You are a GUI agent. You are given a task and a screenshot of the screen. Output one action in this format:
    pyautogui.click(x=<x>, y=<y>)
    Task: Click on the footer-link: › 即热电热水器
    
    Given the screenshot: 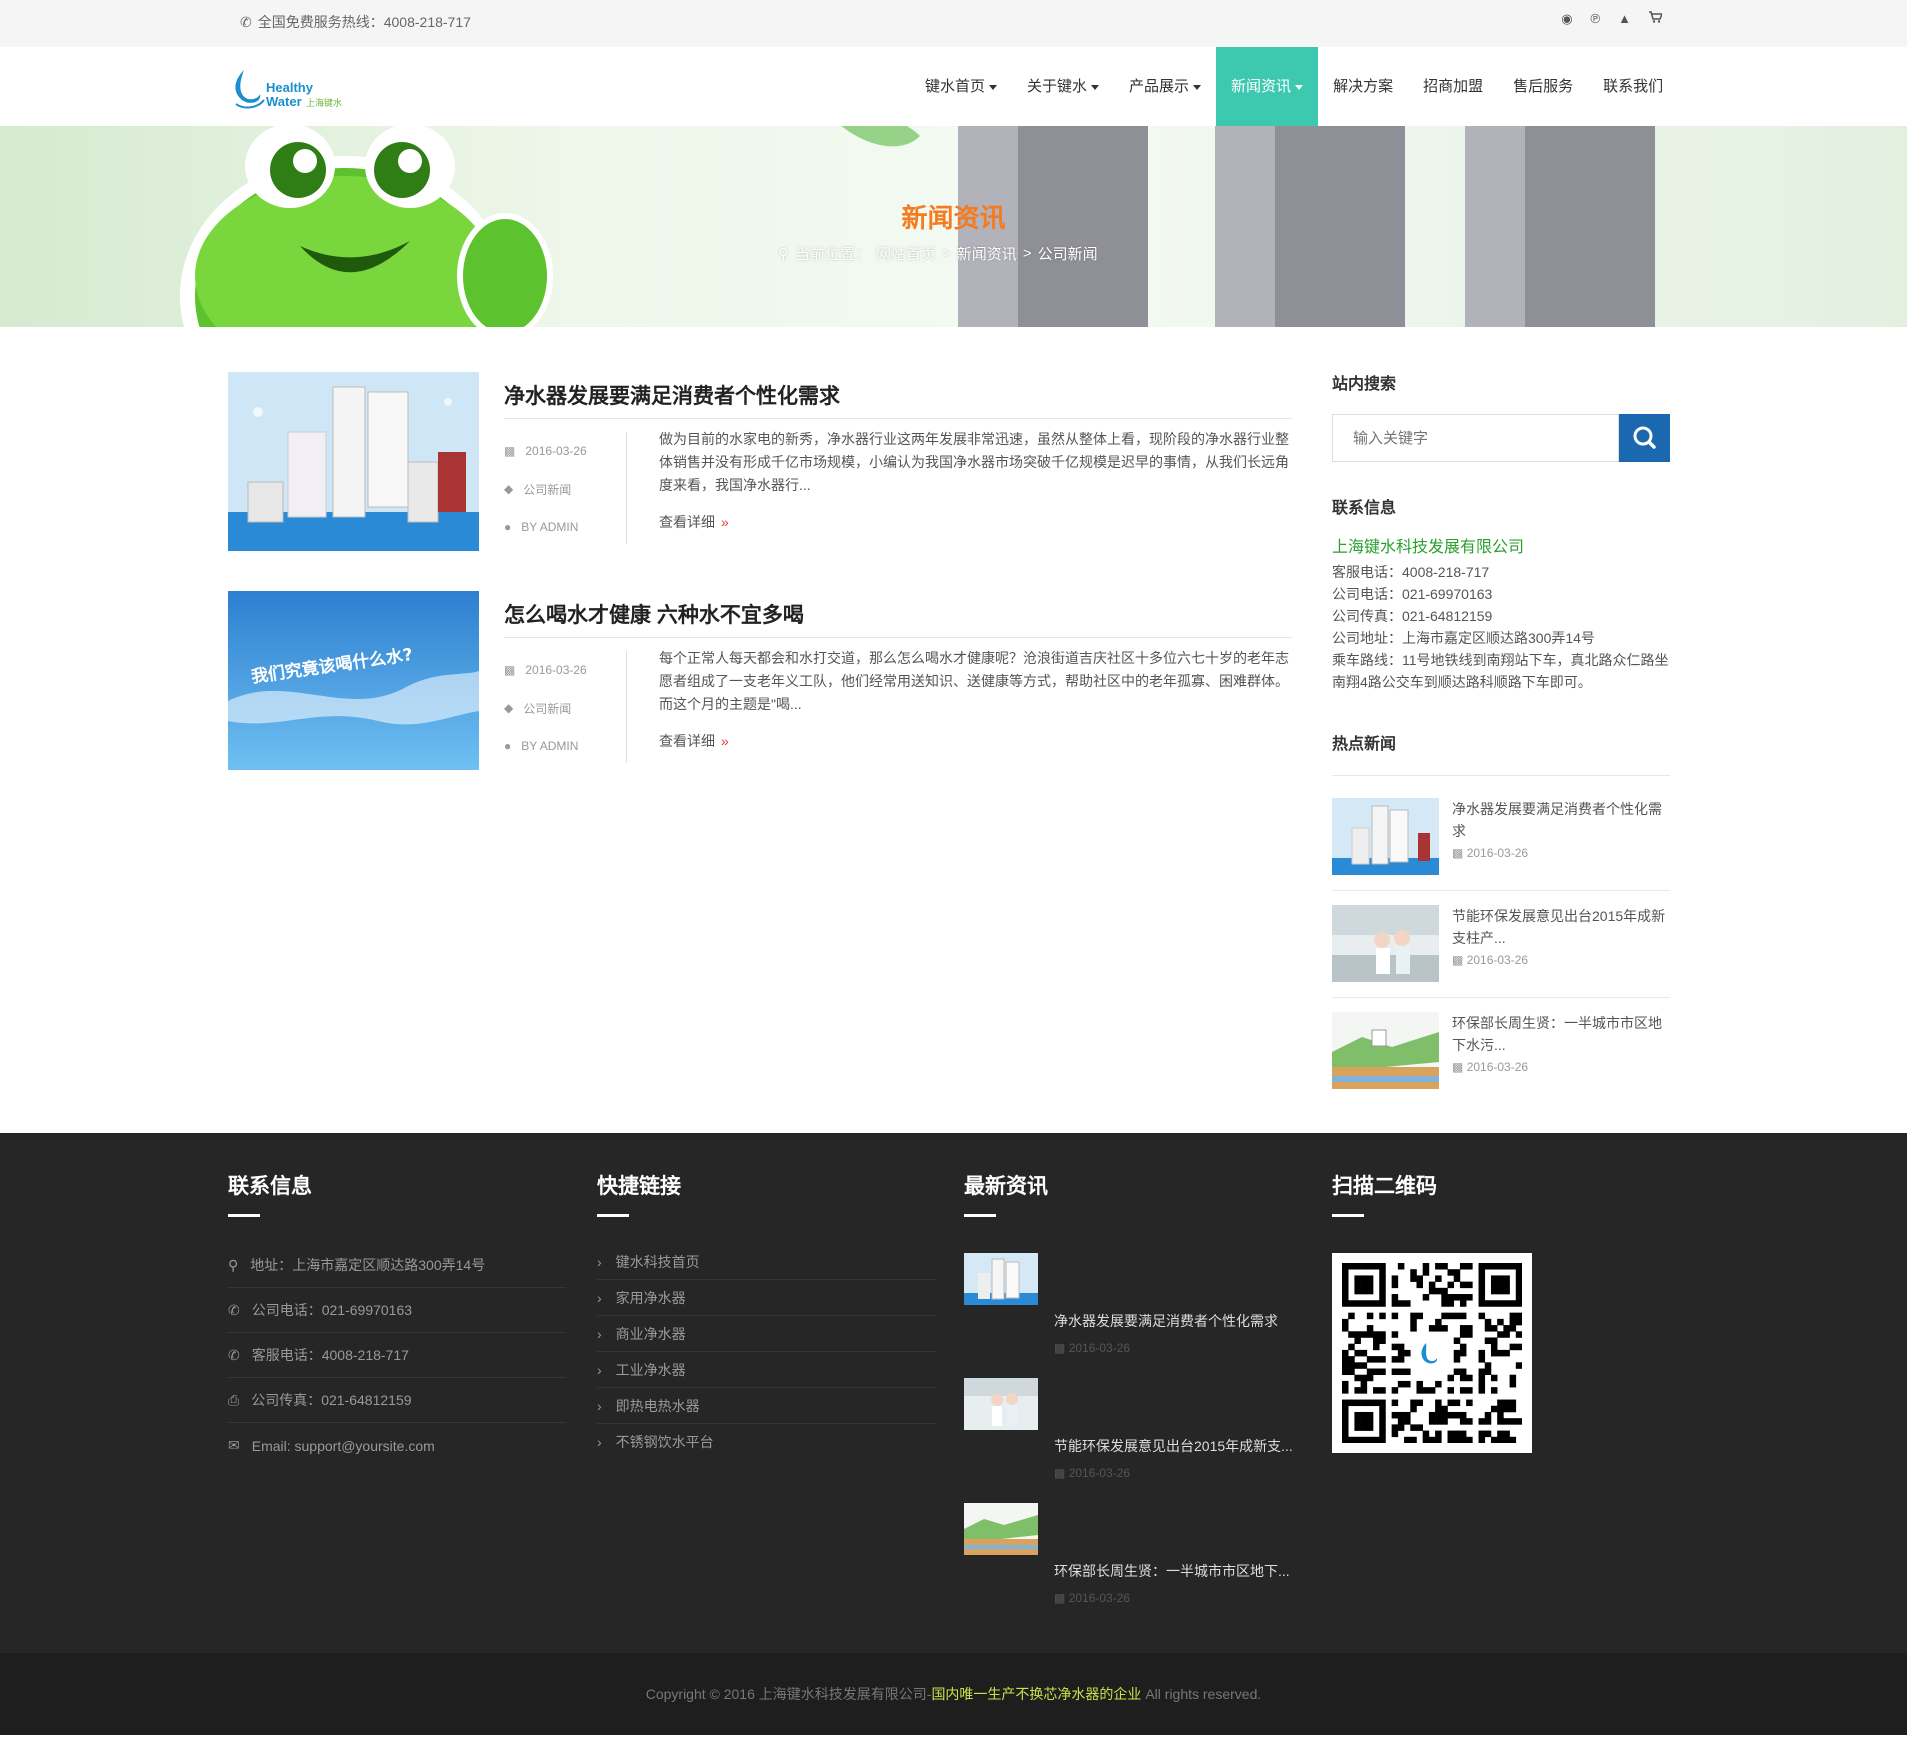 What is the action you would take?
    pyautogui.click(x=766, y=1406)
    